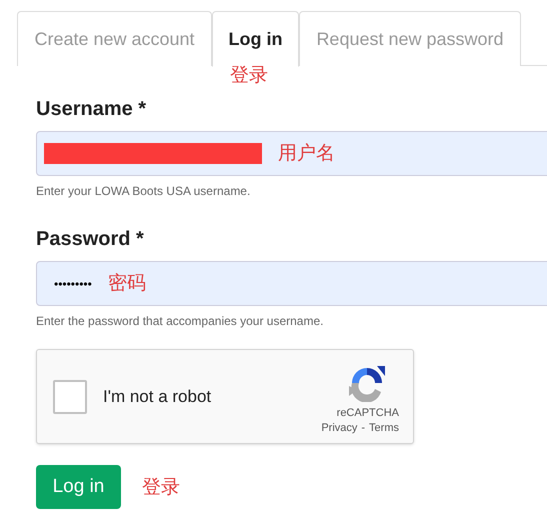  Describe the element at coordinates (161, 487) in the screenshot. I see `annotation-text: 登录` at that location.